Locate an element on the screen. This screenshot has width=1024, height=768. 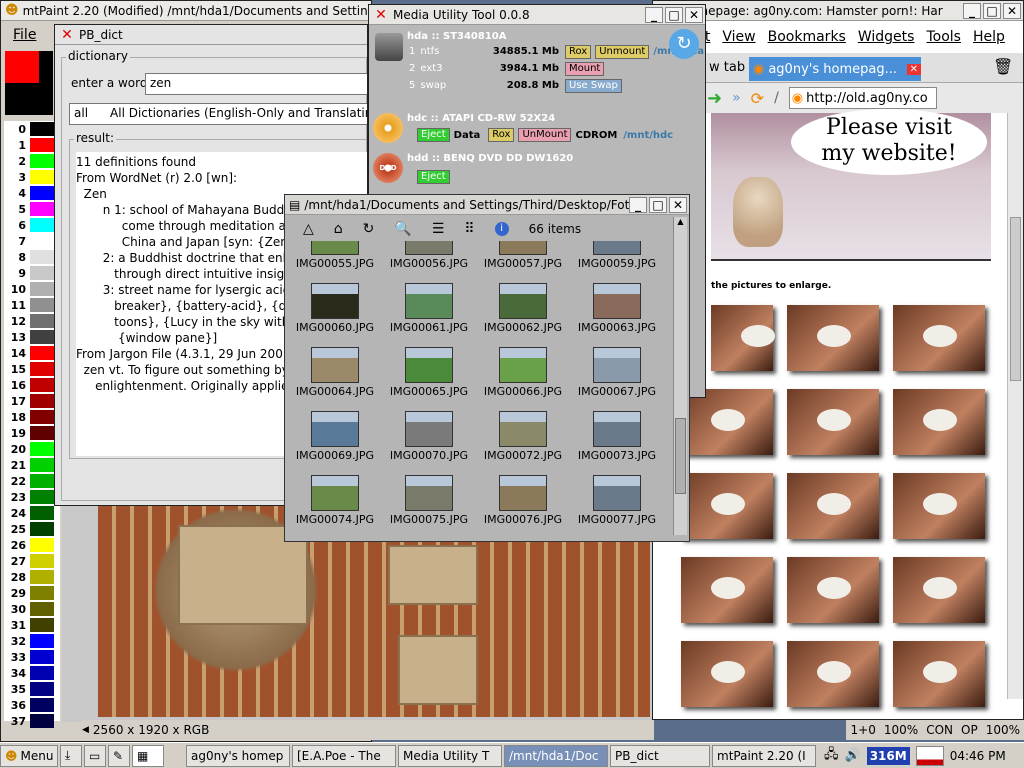
maximize-button: □ is located at coordinates (992, 10).